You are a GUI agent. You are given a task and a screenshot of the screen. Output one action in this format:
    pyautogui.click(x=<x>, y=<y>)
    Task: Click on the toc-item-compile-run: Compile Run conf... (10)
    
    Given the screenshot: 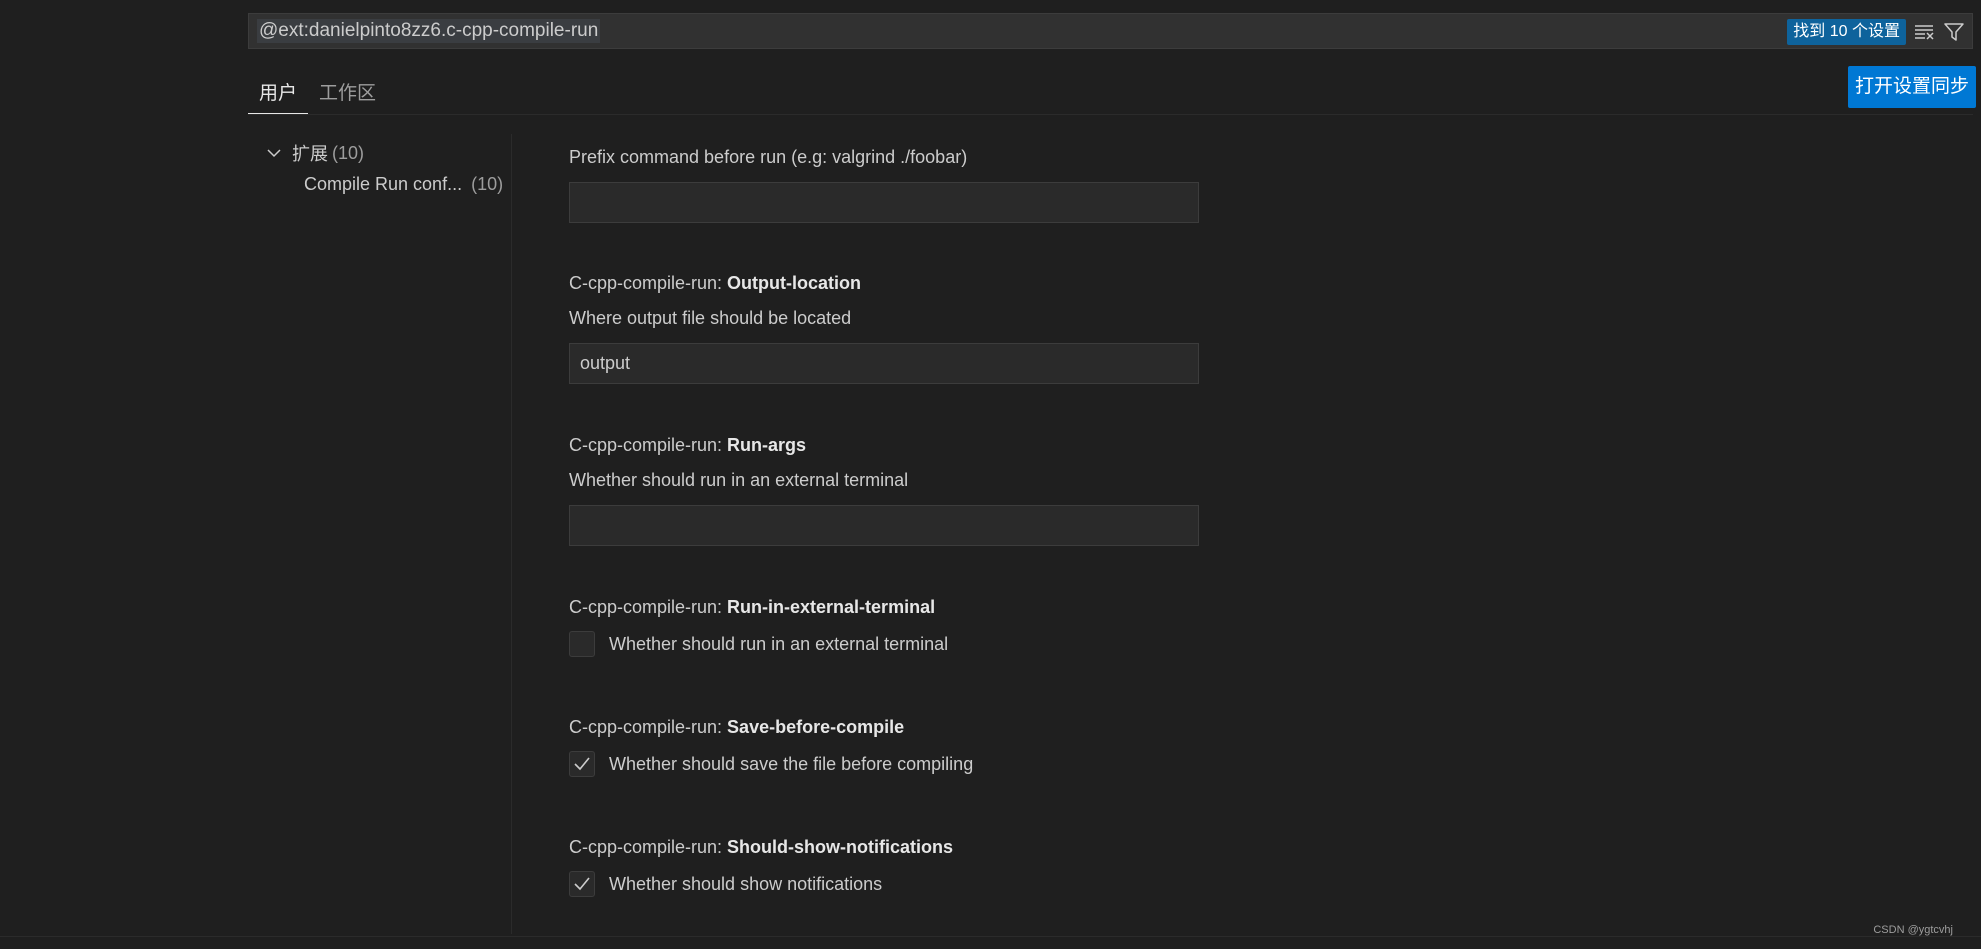 What is the action you would take?
    pyautogui.click(x=387, y=184)
    